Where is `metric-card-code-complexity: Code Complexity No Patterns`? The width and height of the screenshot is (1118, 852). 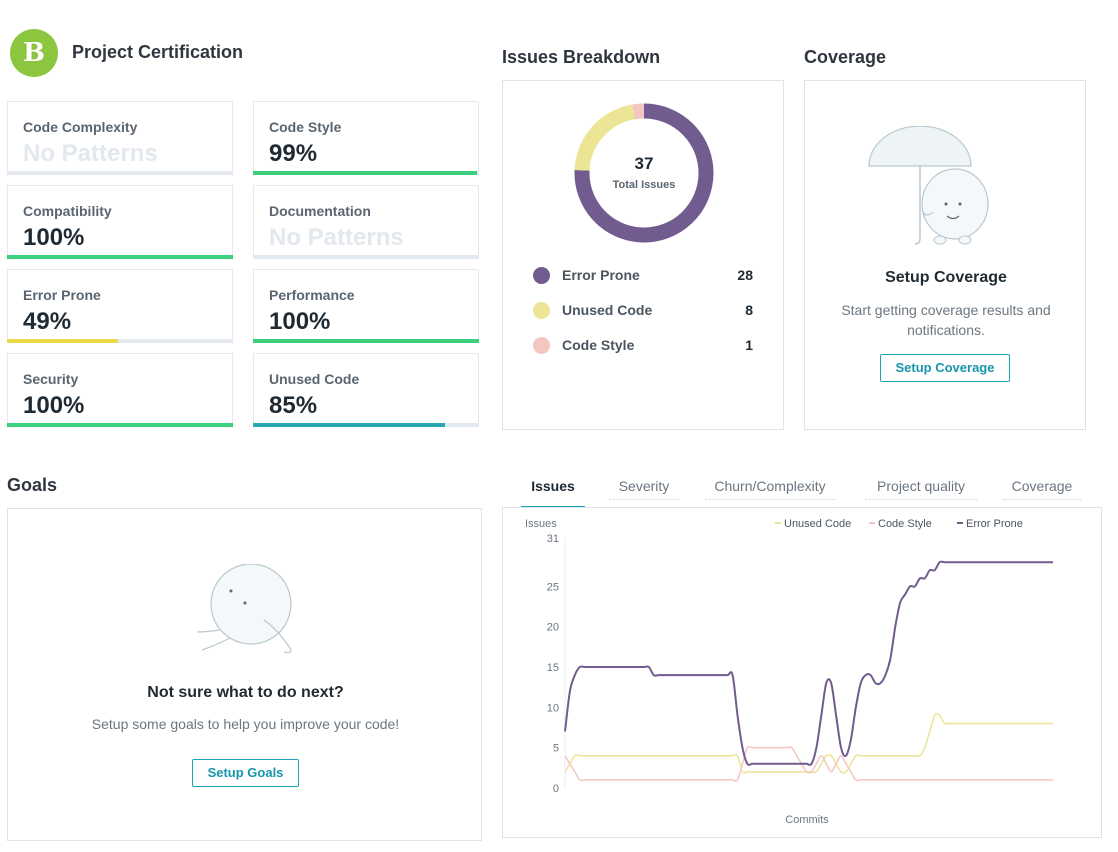
metric-card-code-complexity: Code Complexity No Patterns is located at coordinates (120, 138).